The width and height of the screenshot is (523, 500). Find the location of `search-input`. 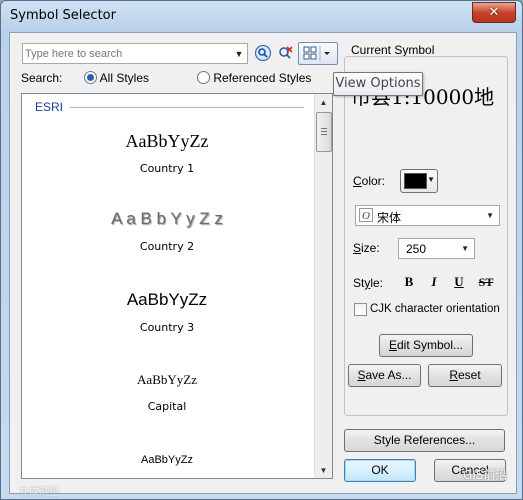

search-input is located at coordinates (124, 53).